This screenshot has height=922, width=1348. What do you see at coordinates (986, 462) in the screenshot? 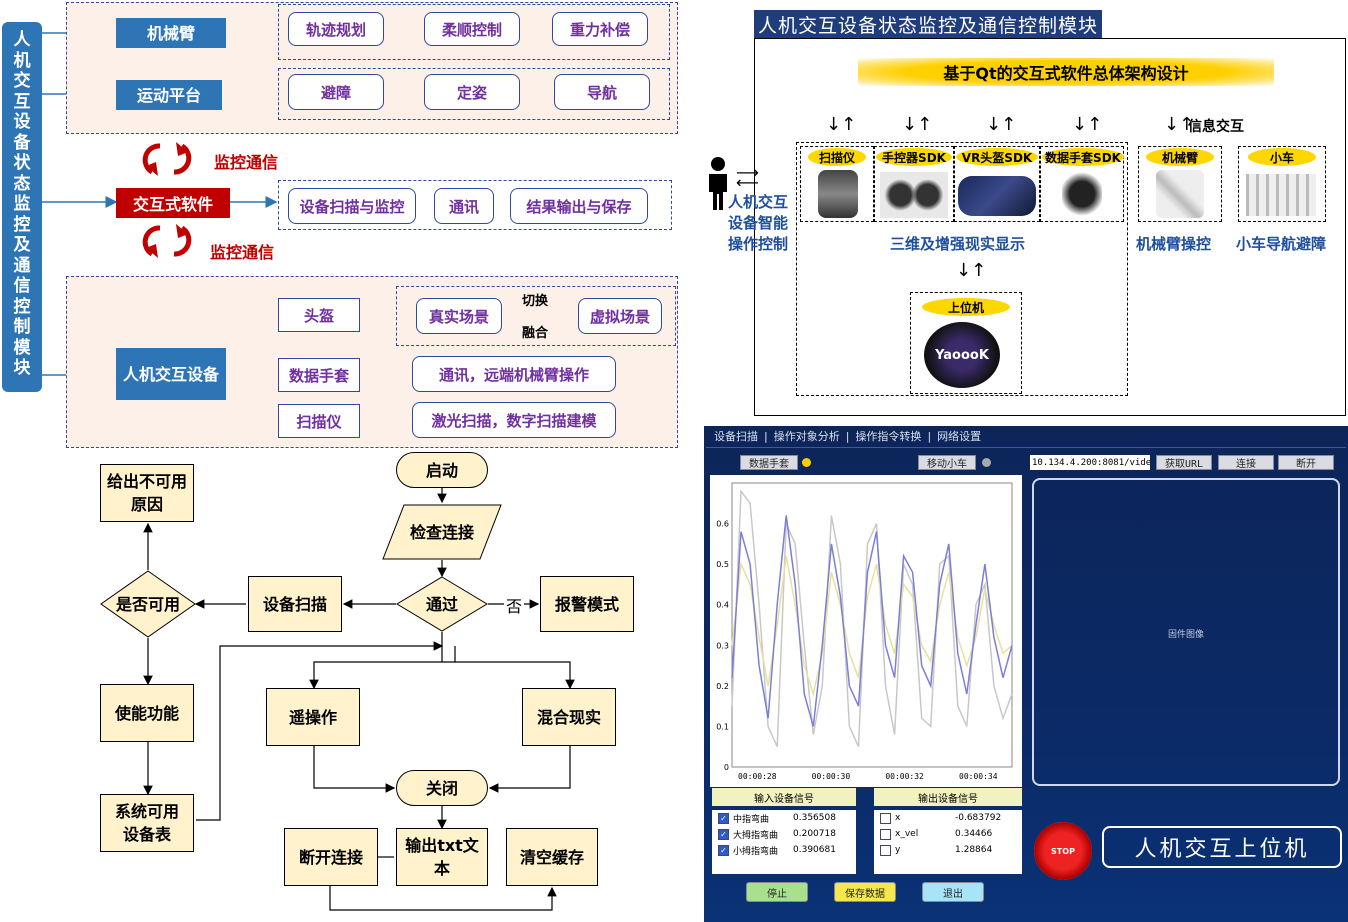
I see `car-status-icon` at bounding box center [986, 462].